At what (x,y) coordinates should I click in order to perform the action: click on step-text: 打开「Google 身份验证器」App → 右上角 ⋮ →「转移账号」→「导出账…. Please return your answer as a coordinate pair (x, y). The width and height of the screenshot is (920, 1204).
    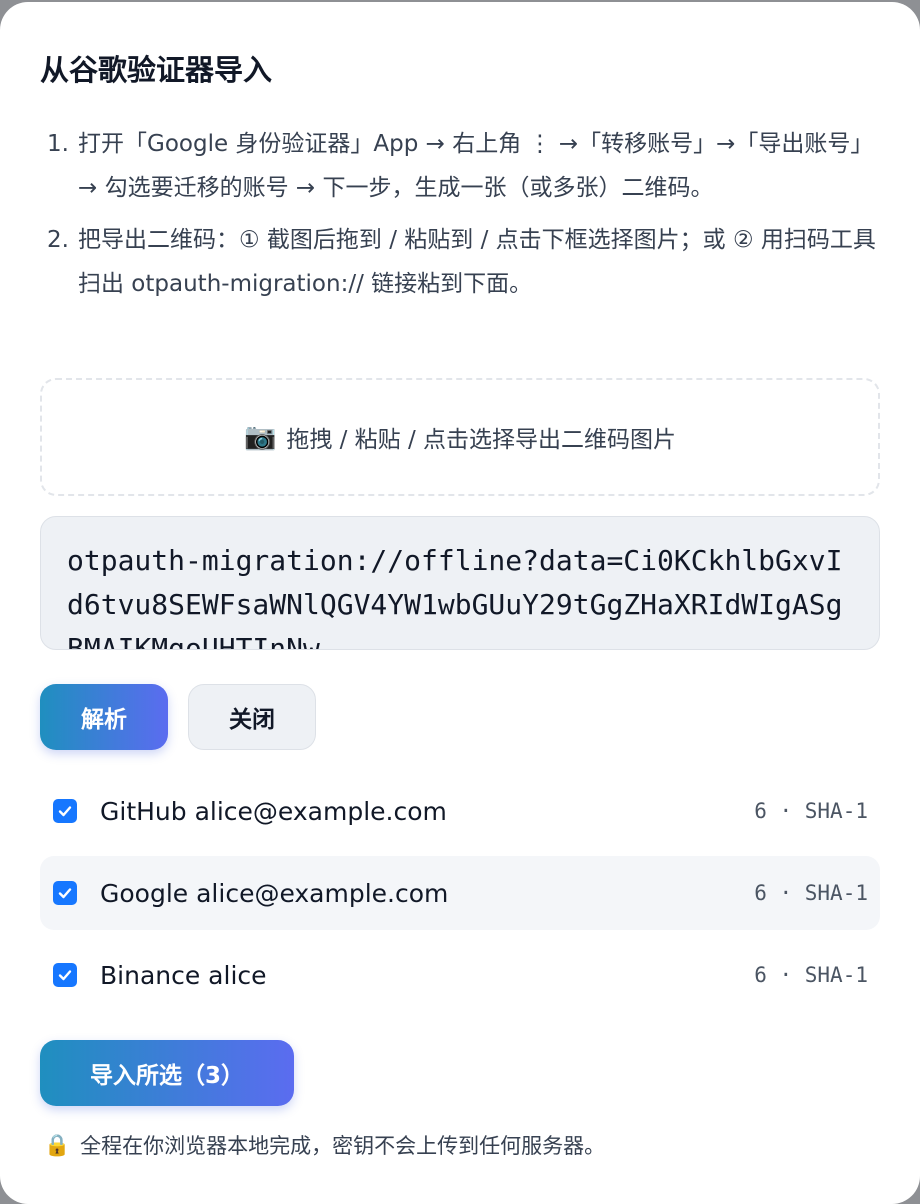
    Looking at the image, I should click on (476, 166).